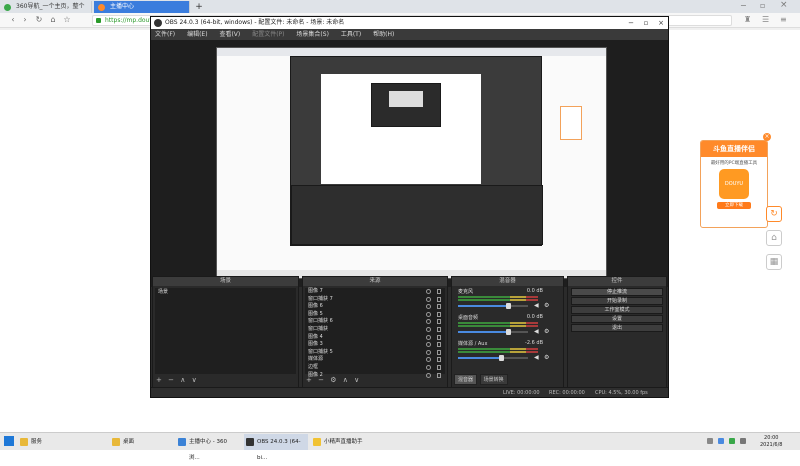  Describe the element at coordinates (312, 34) in the screenshot. I see `menu-scene-collection: 场景集合(S)` at that location.